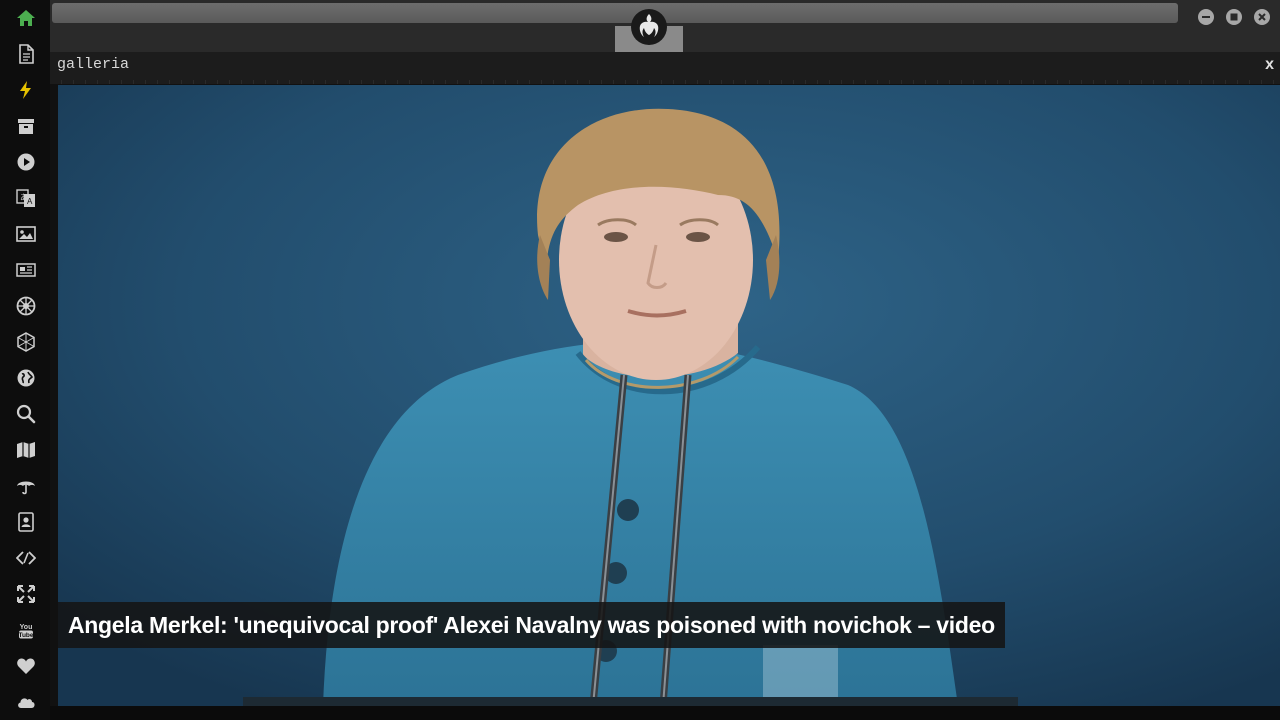 The image size is (1280, 720). Describe the element at coordinates (1269, 65) in the screenshot. I see `panel-close-button: x` at that location.